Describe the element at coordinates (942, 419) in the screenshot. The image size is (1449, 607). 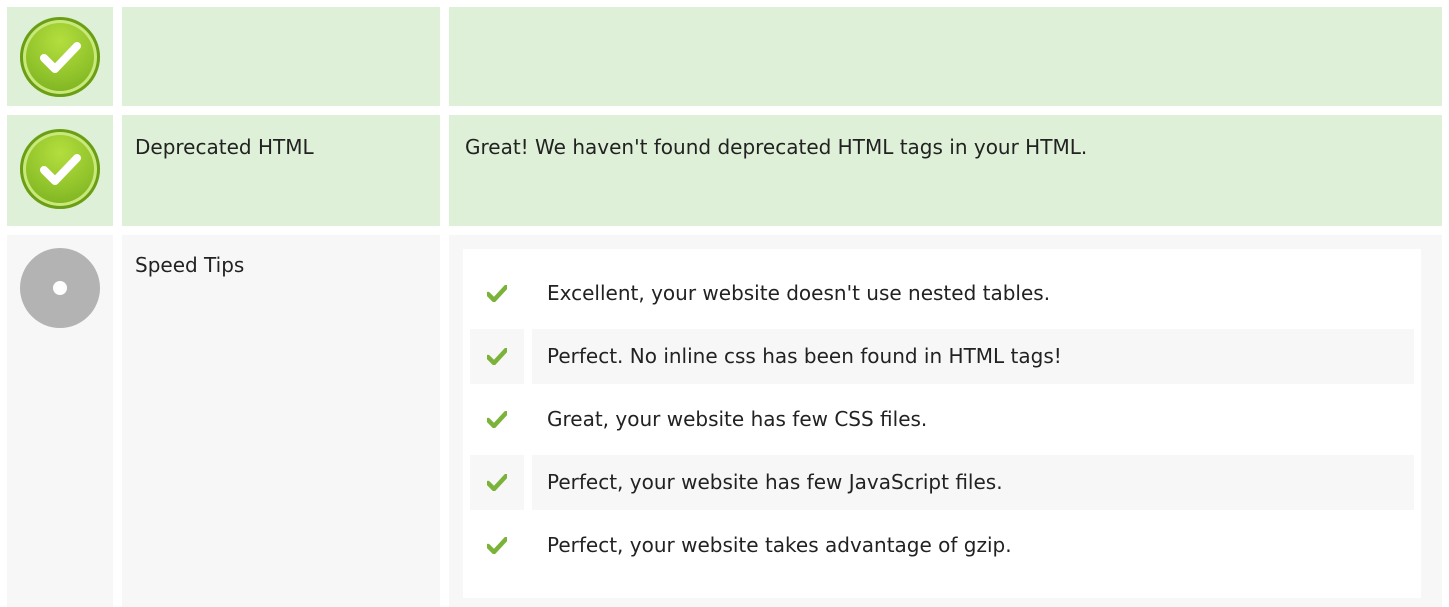
I see `list-item: Great, your website has few CSS files.` at that location.